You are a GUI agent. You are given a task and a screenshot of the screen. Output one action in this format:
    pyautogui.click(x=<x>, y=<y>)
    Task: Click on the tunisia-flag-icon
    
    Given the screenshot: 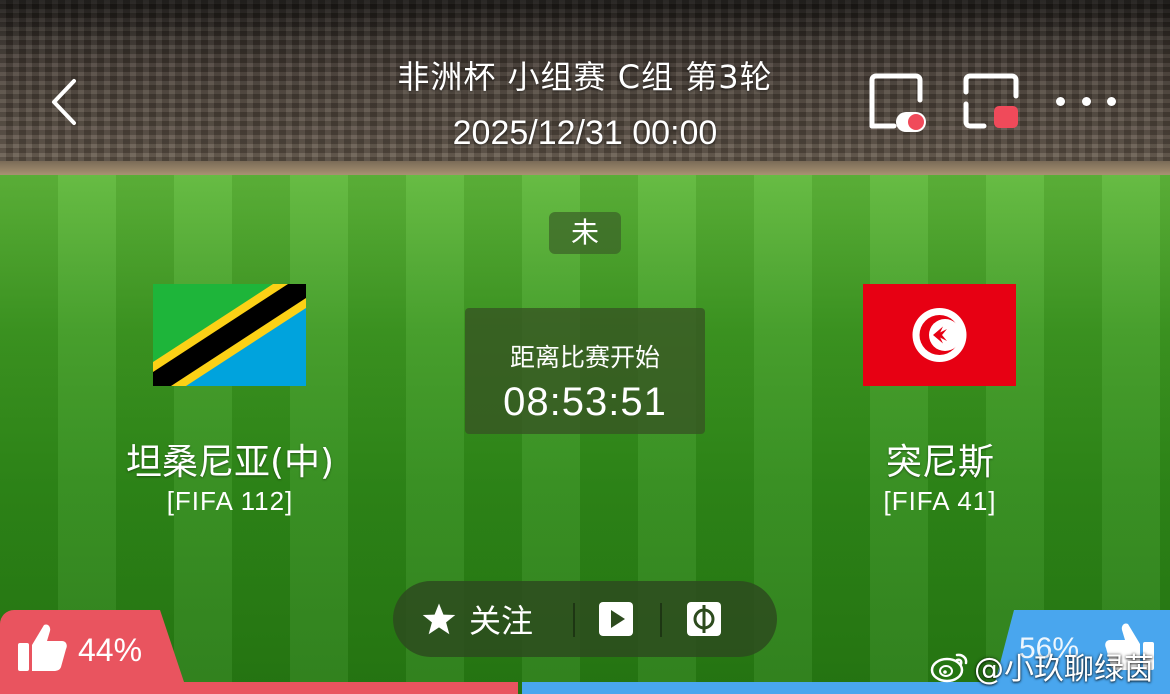 What is the action you would take?
    pyautogui.click(x=939, y=335)
    